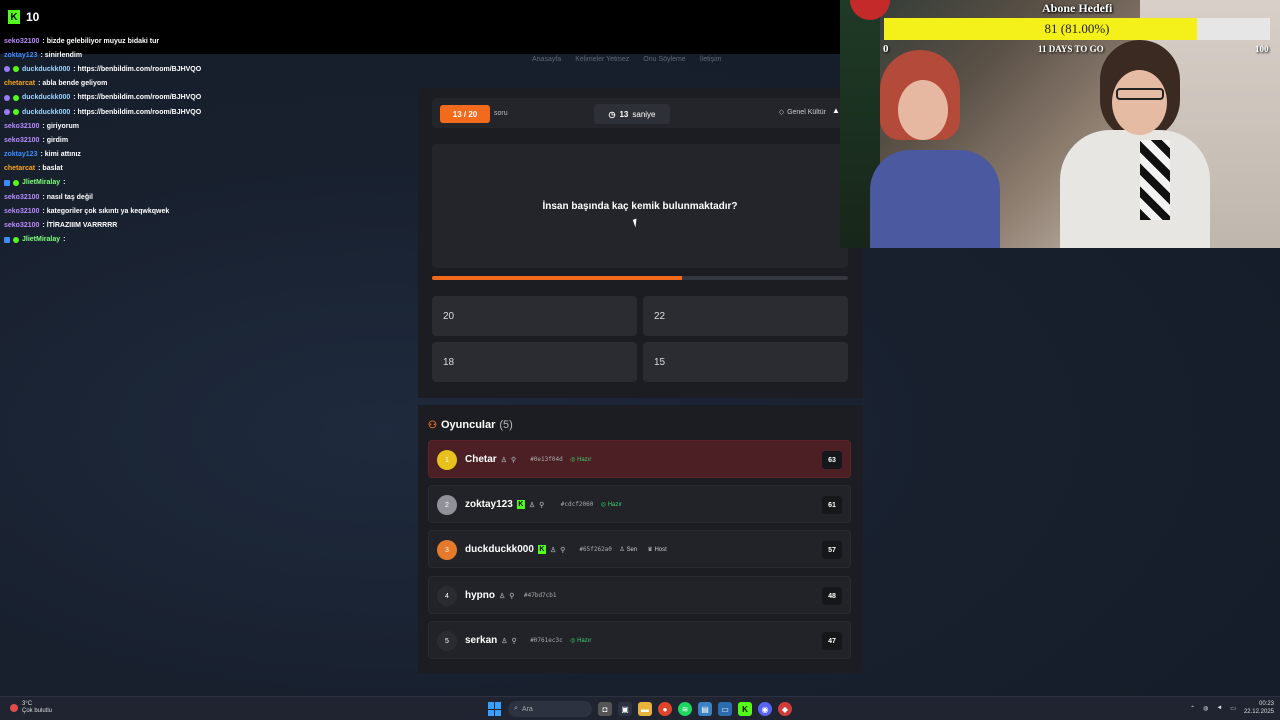 The image size is (1280, 720). I want to click on player-rank: 5, so click(447, 641).